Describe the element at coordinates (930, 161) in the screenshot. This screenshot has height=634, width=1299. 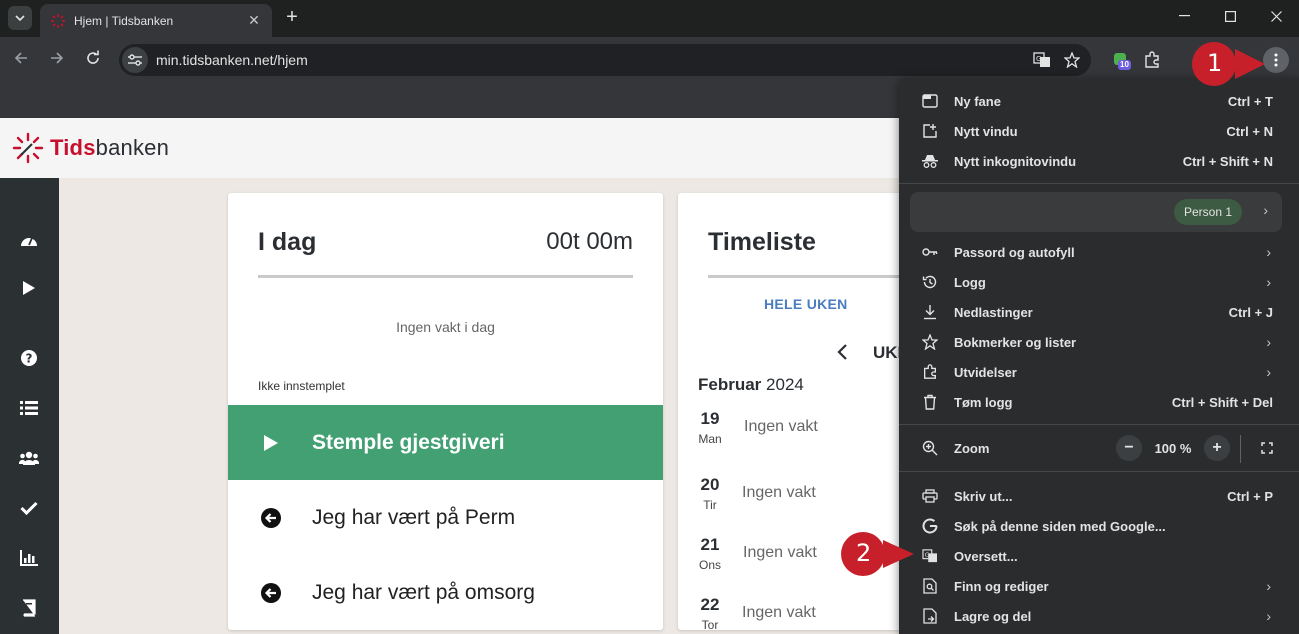
I see `incognito-icon` at that location.